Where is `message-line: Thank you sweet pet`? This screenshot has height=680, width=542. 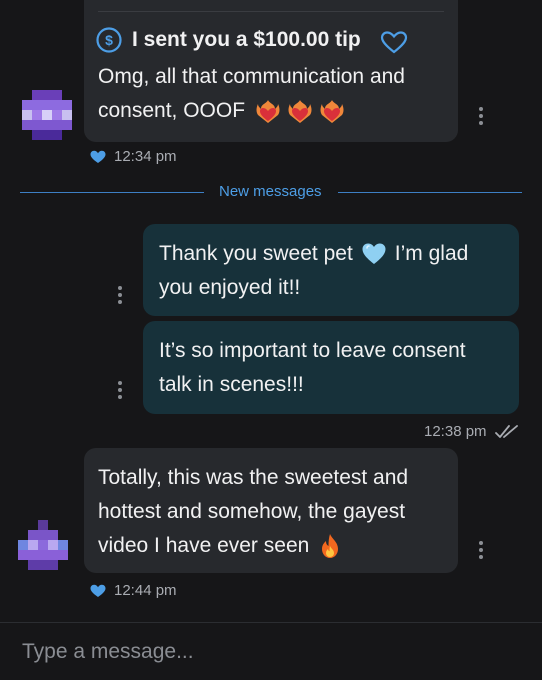
message-line: Thank you sweet pet is located at coordinates (256, 253).